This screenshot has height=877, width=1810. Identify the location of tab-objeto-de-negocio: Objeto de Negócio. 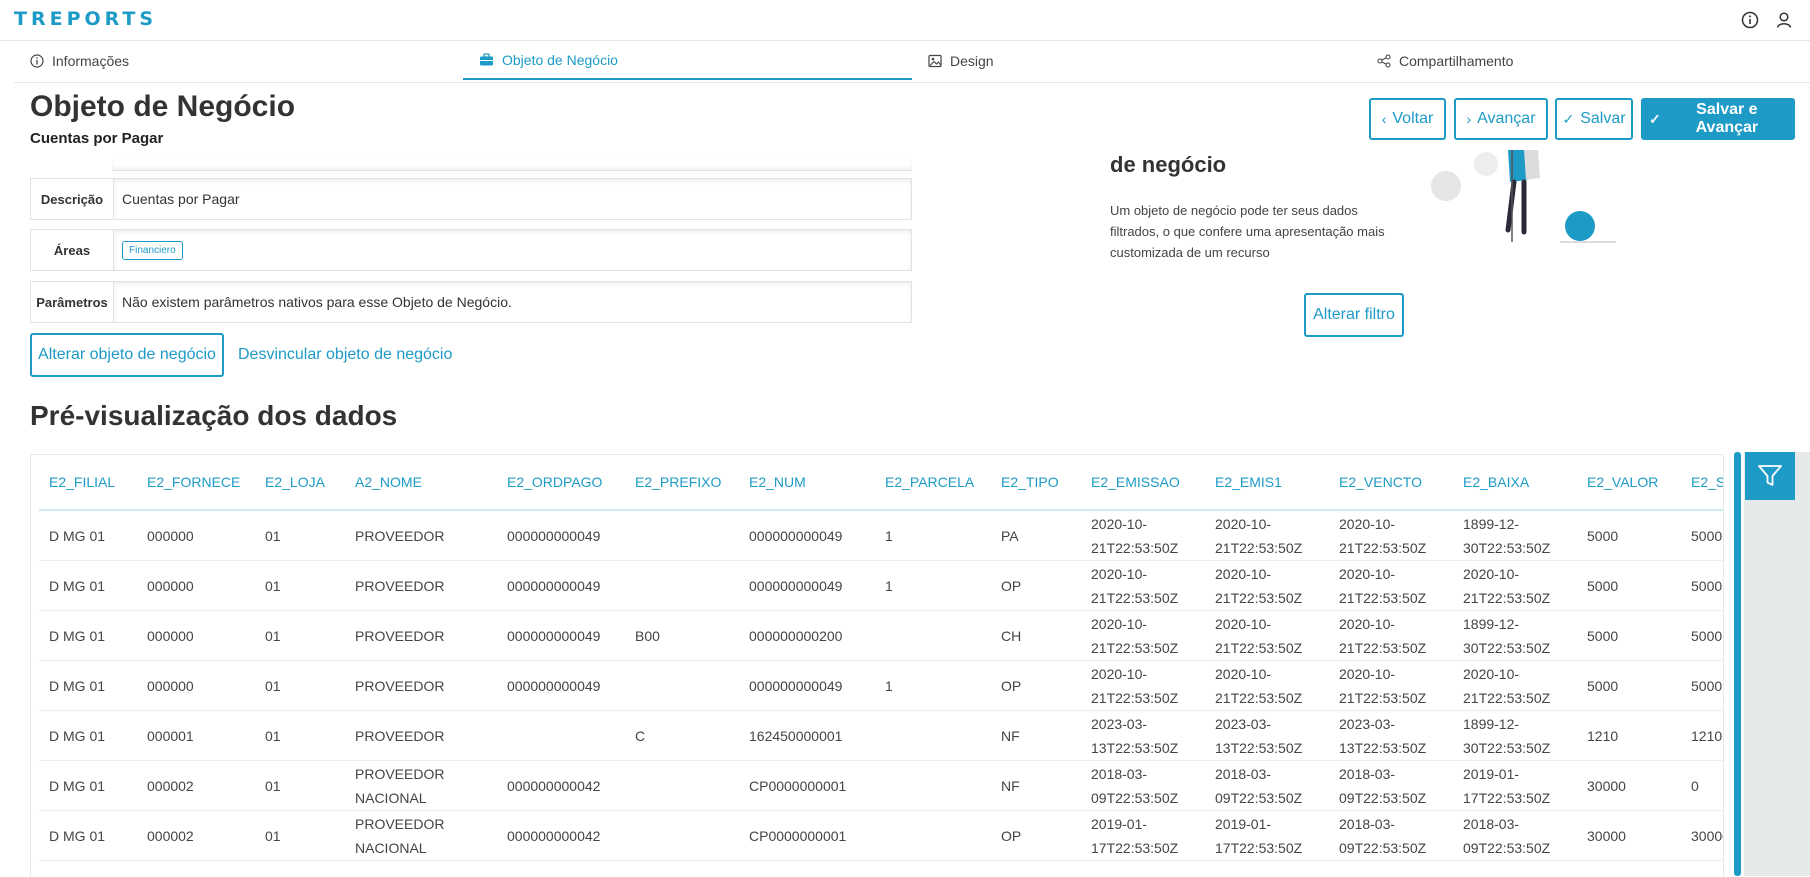
(687, 61).